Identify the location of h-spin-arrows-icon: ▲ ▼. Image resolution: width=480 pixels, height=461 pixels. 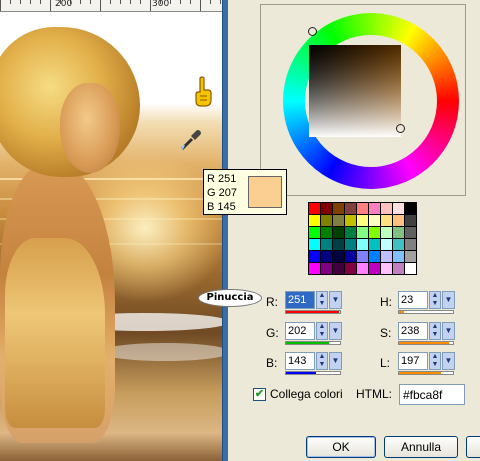
(435, 300).